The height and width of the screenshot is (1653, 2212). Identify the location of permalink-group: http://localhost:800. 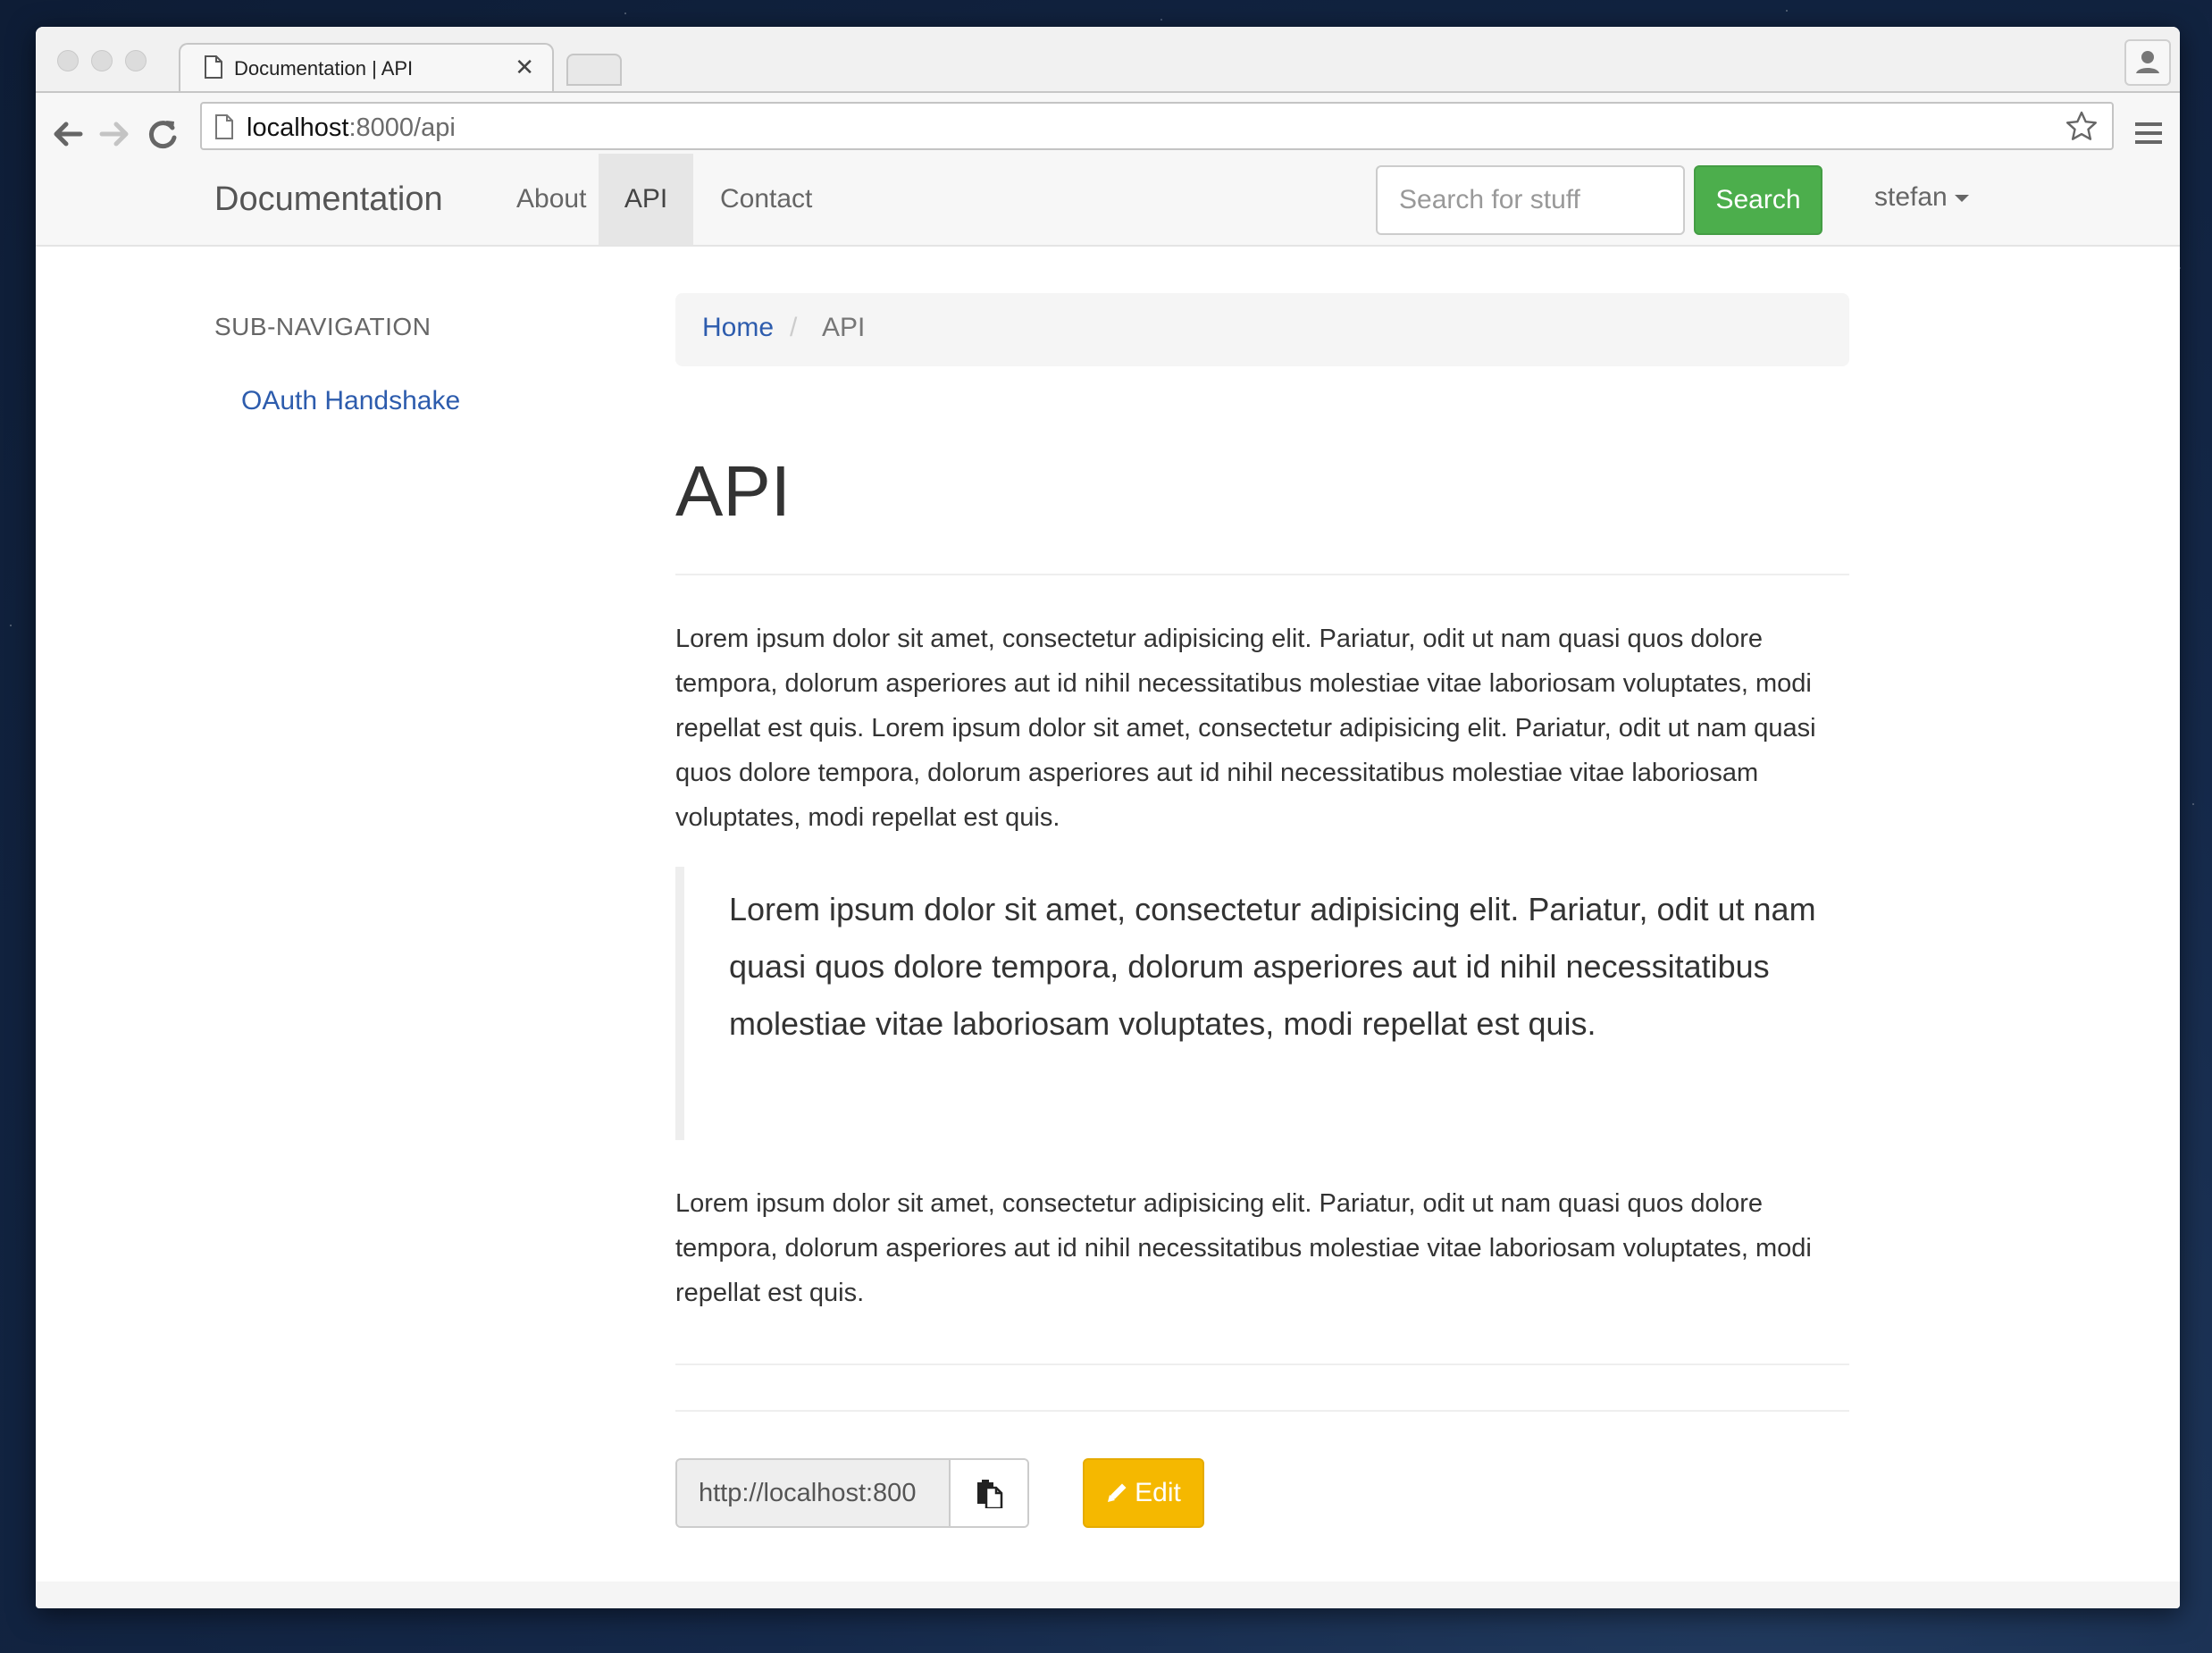
(852, 1493).